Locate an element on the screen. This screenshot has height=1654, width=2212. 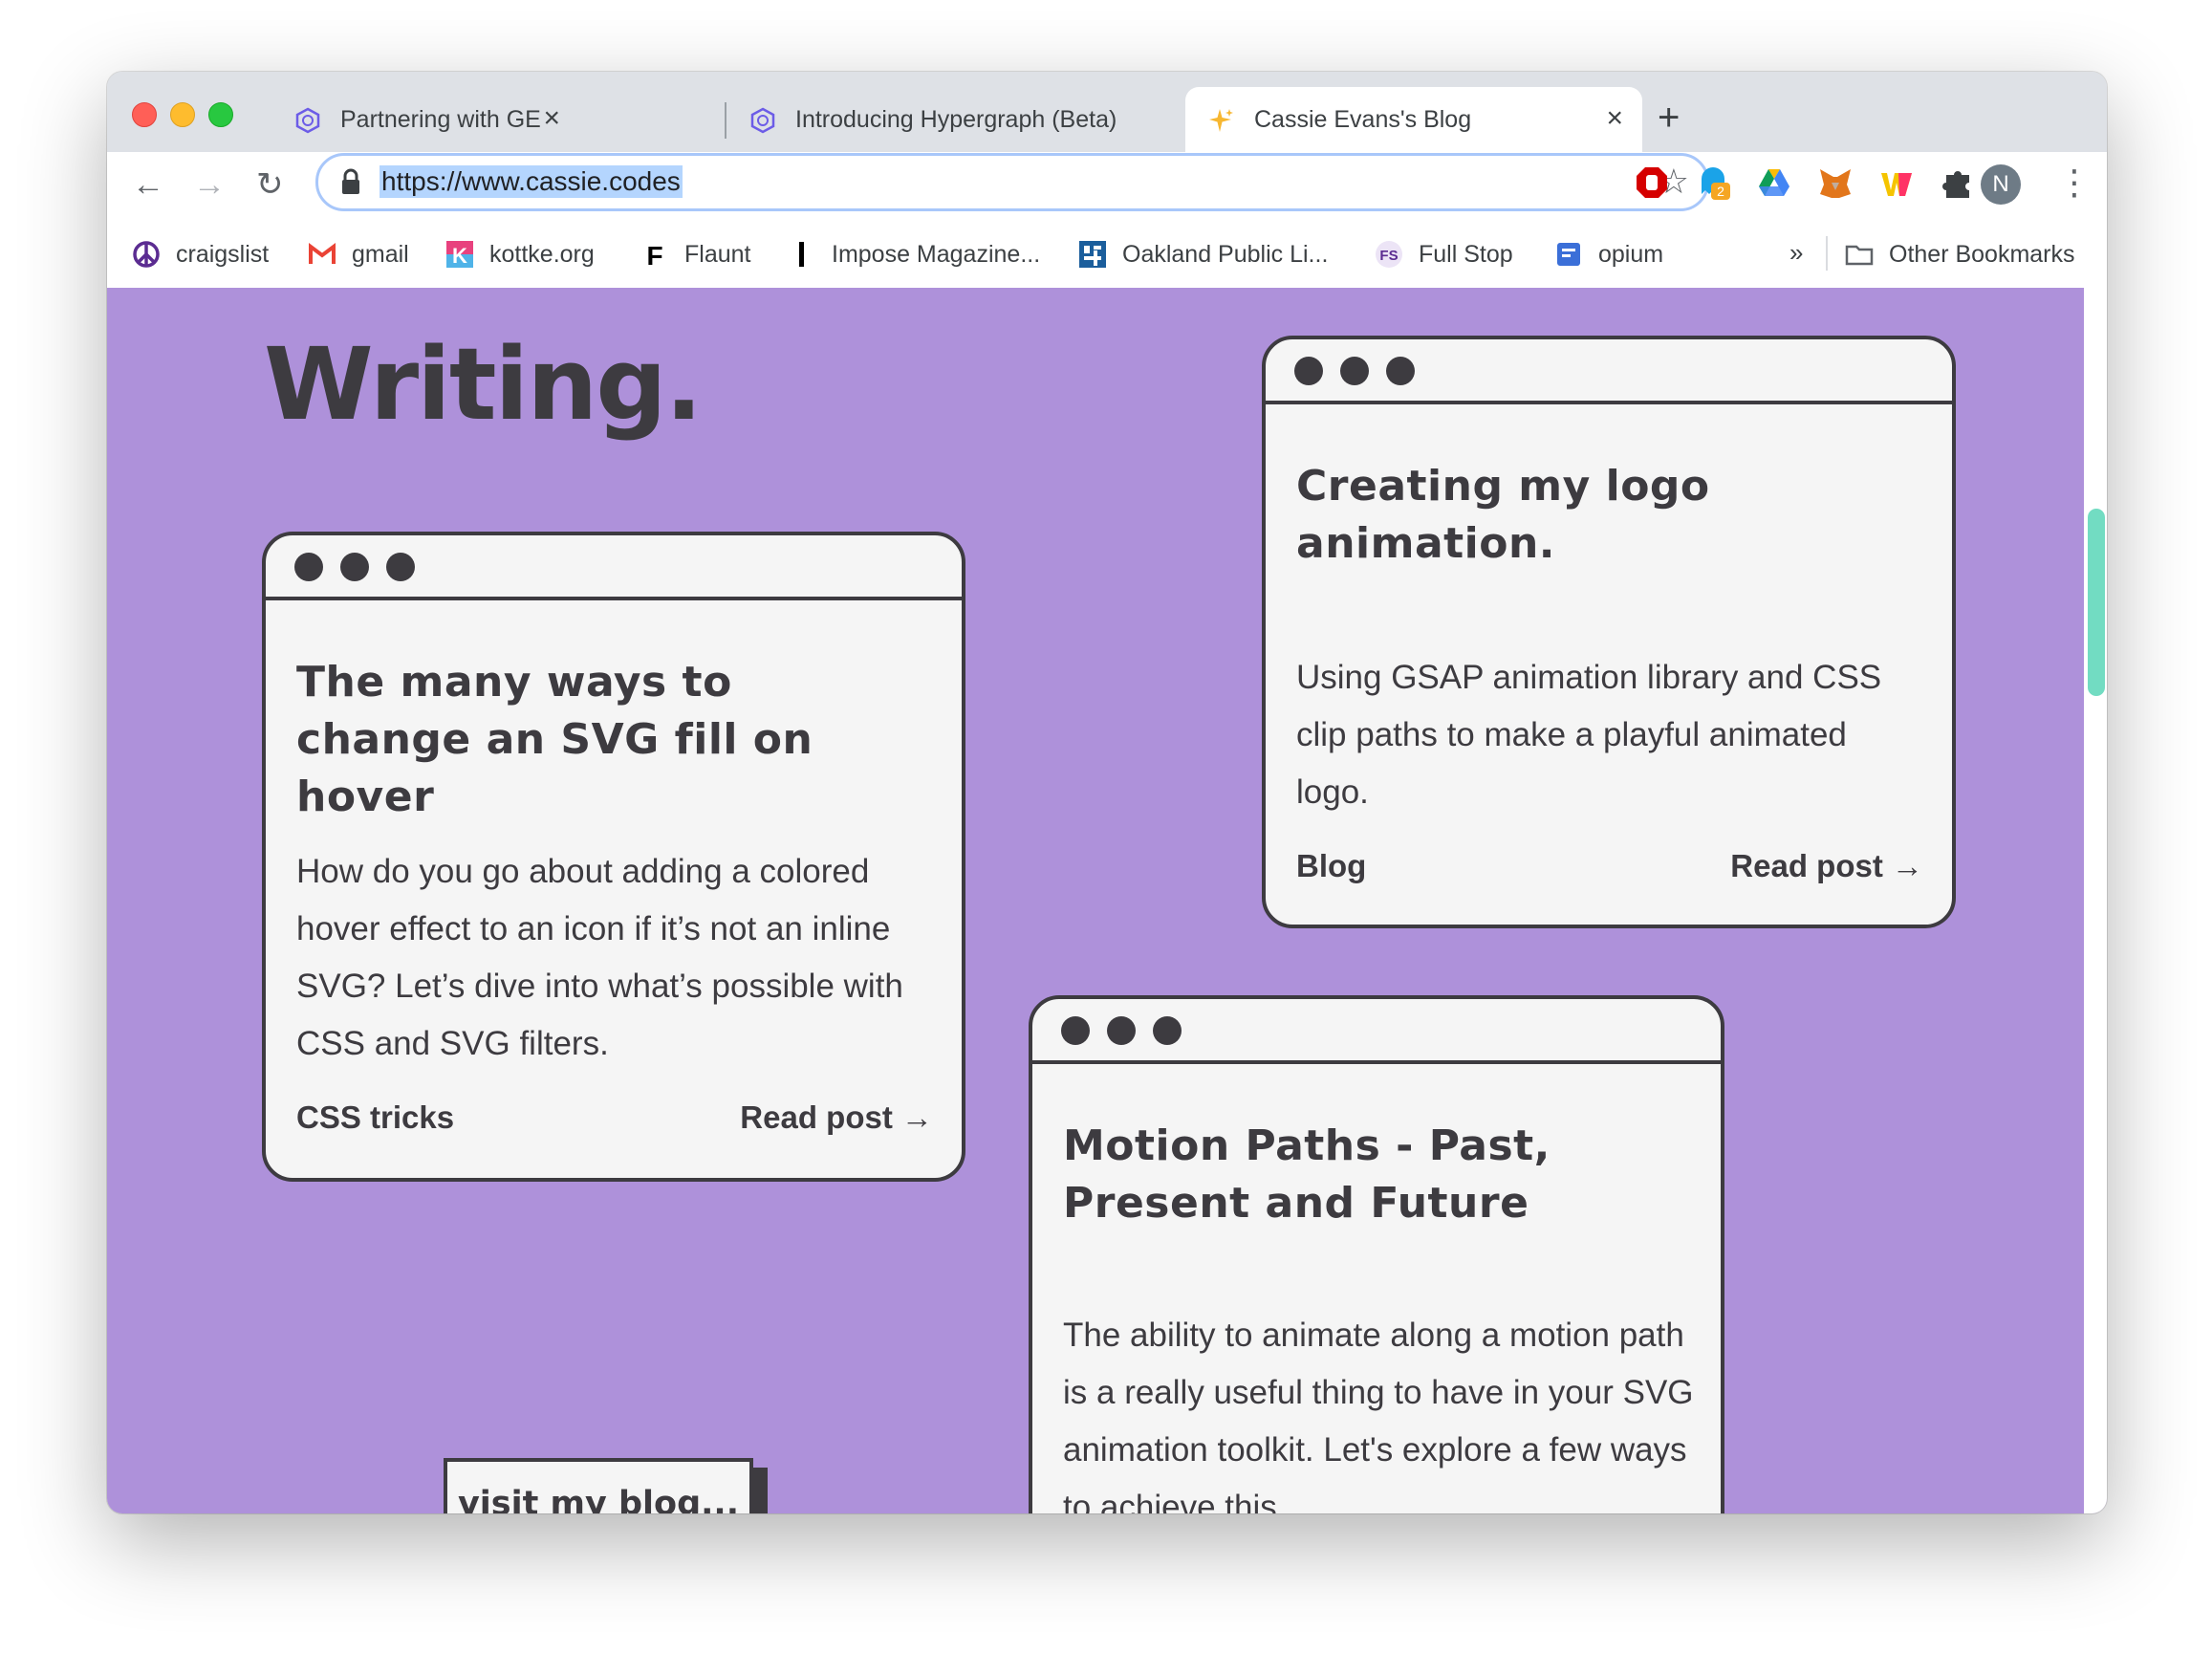
flaunt-icon: F is located at coordinates (654, 255).